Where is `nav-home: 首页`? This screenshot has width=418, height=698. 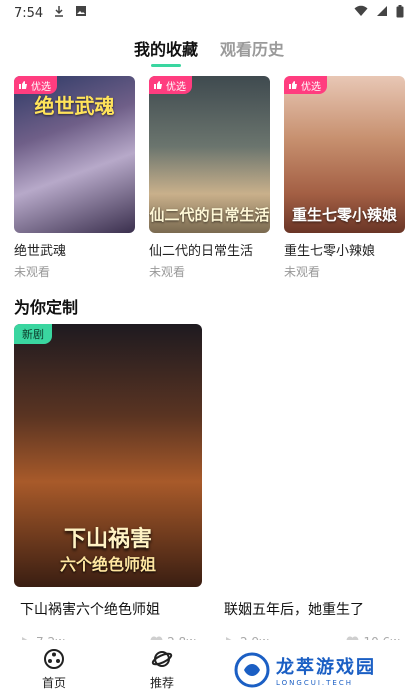 nav-home: 首页 is located at coordinates (54, 669).